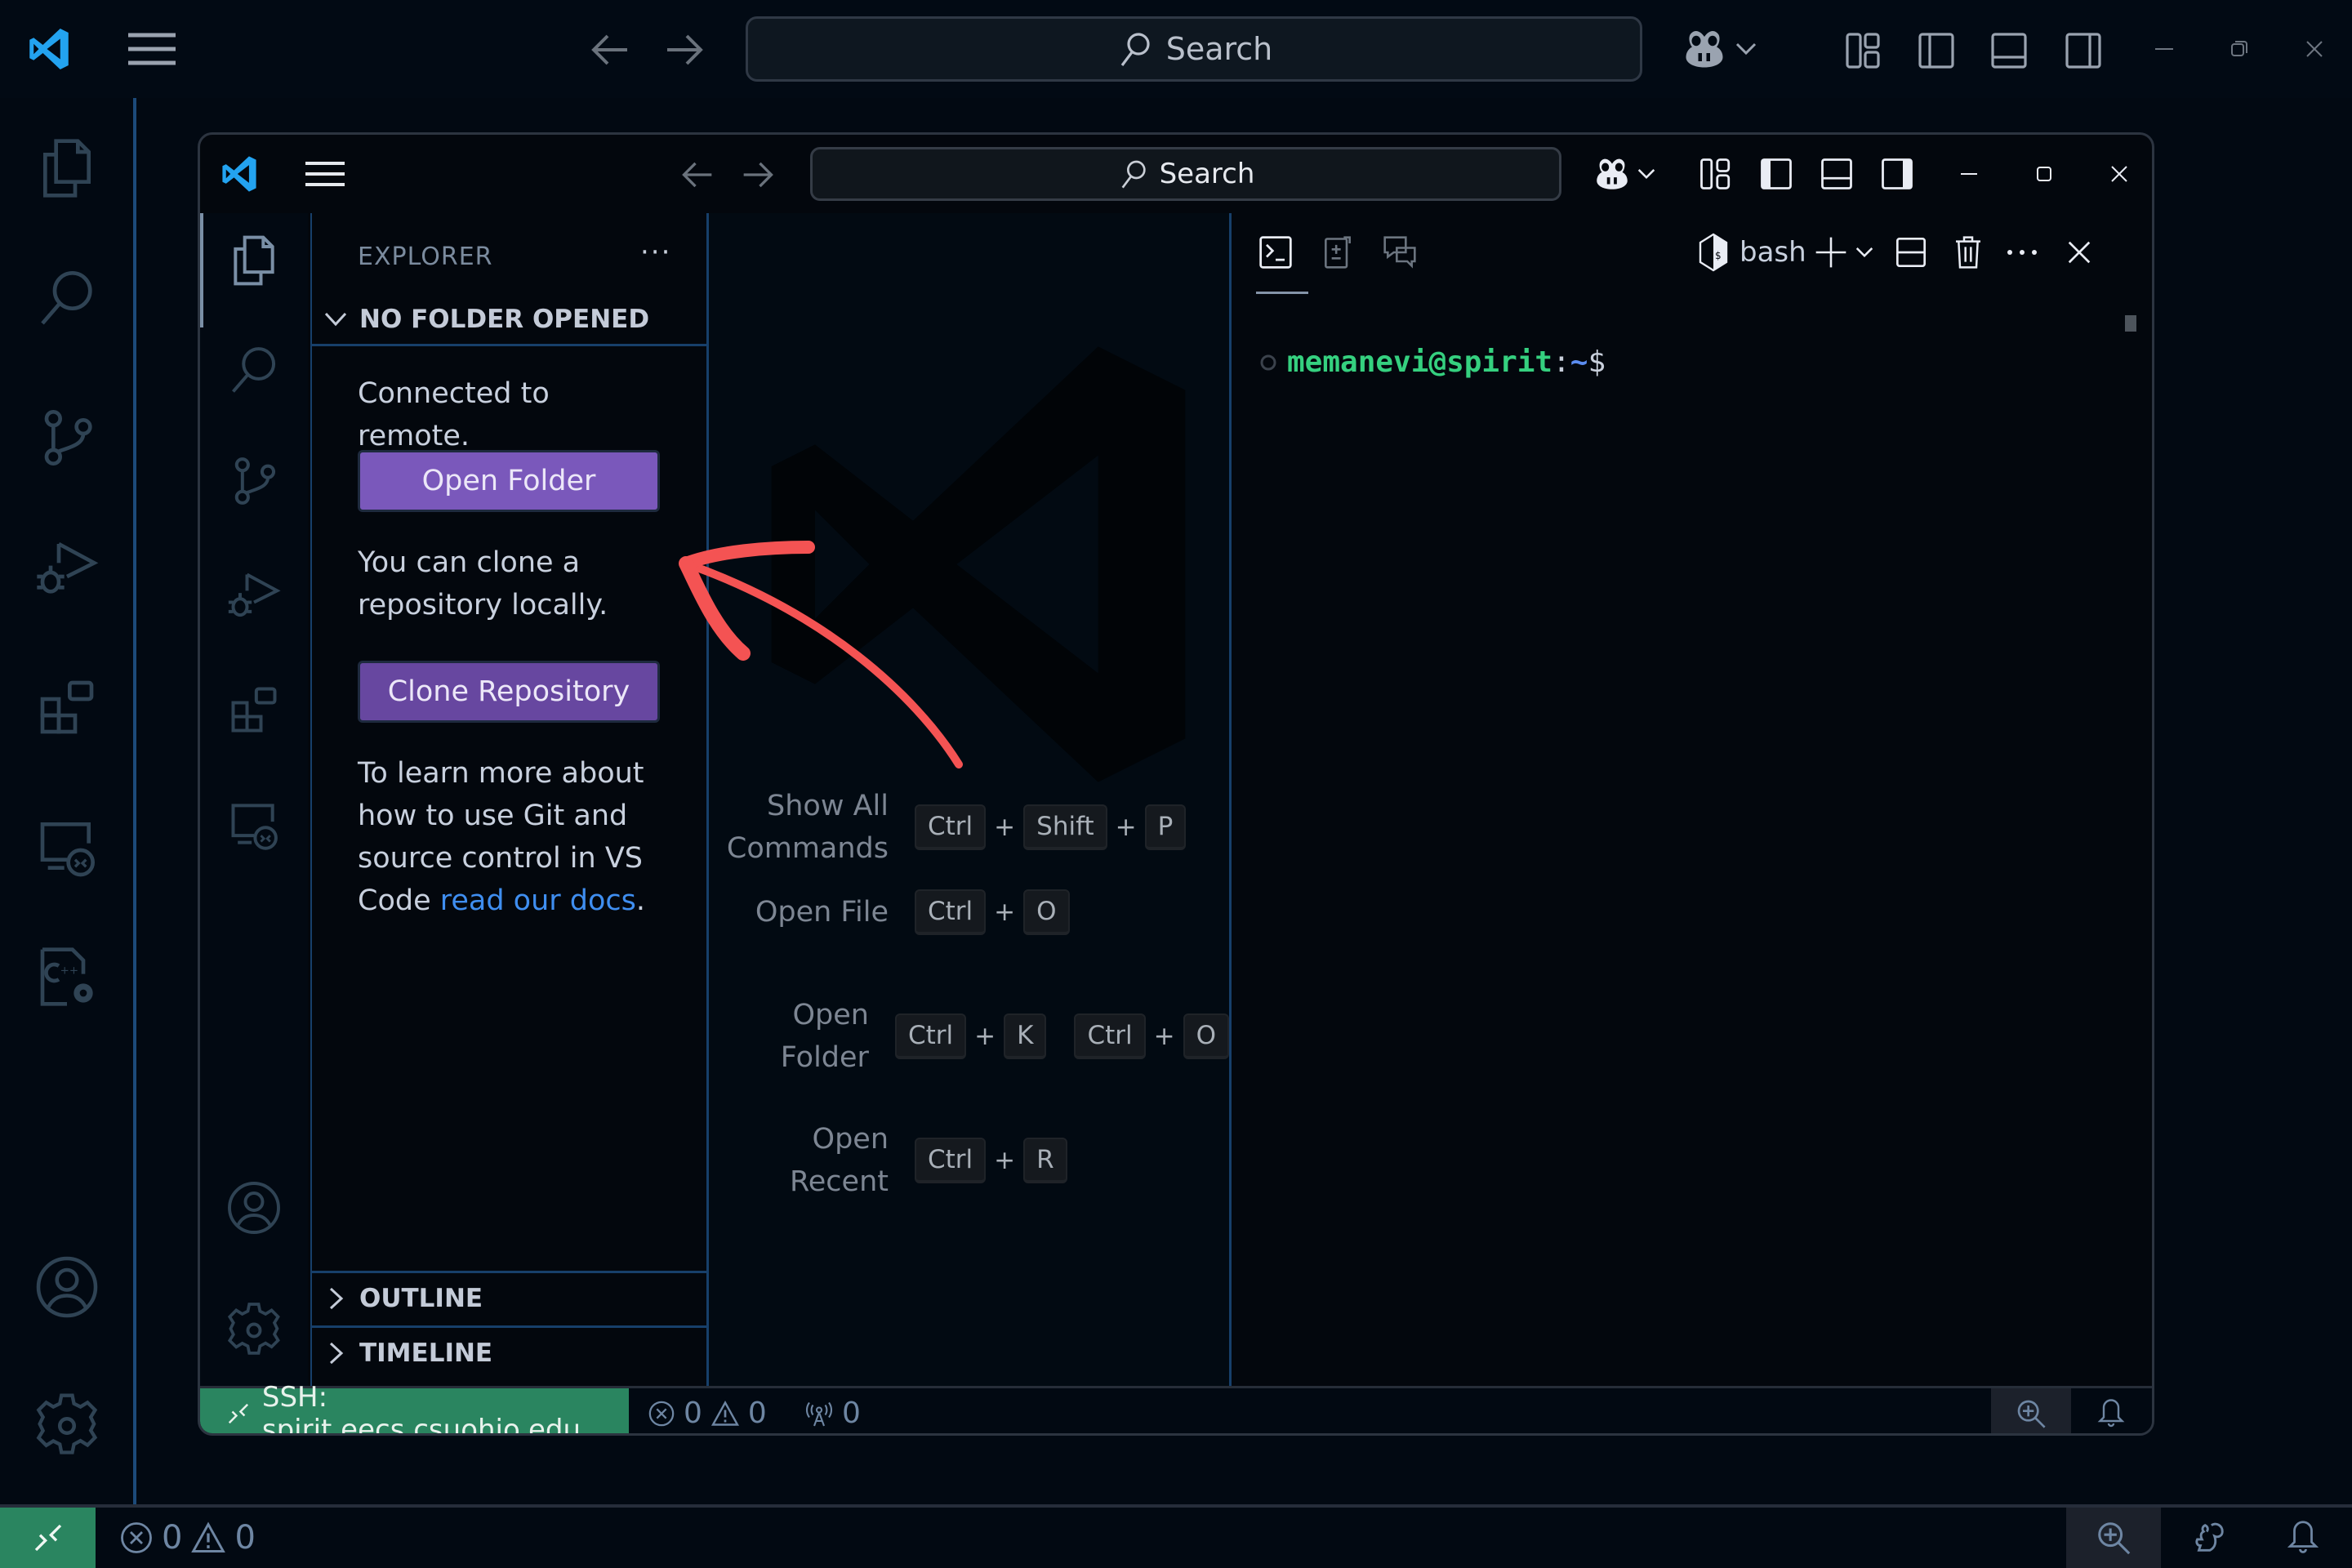 The height and width of the screenshot is (1568, 2352). I want to click on outer-source-control-icon, so click(67, 438).